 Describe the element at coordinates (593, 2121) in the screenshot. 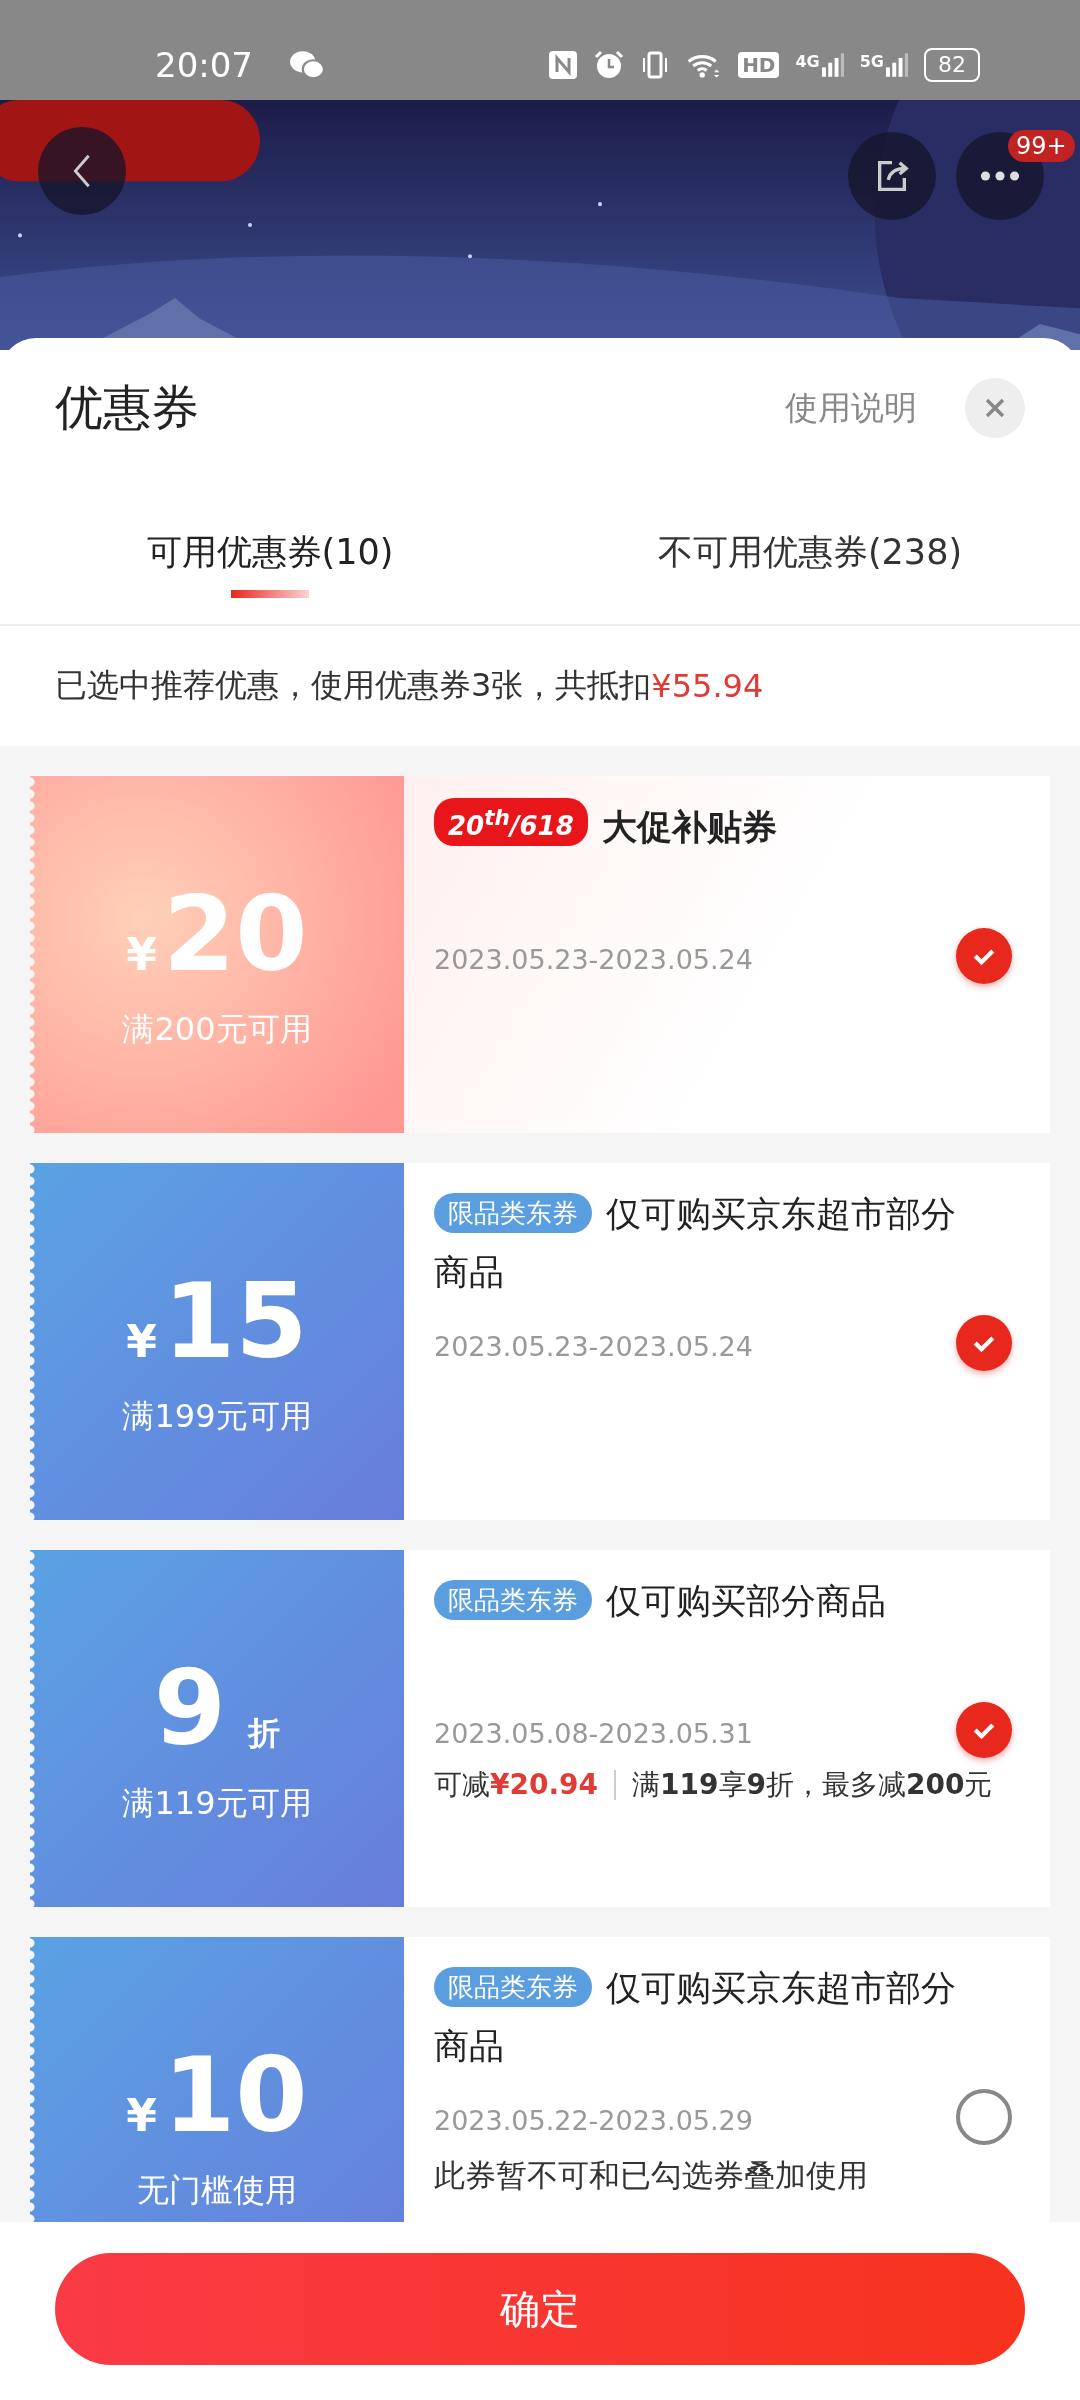

I see `validity-dates: 2023.05.22-2023.05.29` at that location.